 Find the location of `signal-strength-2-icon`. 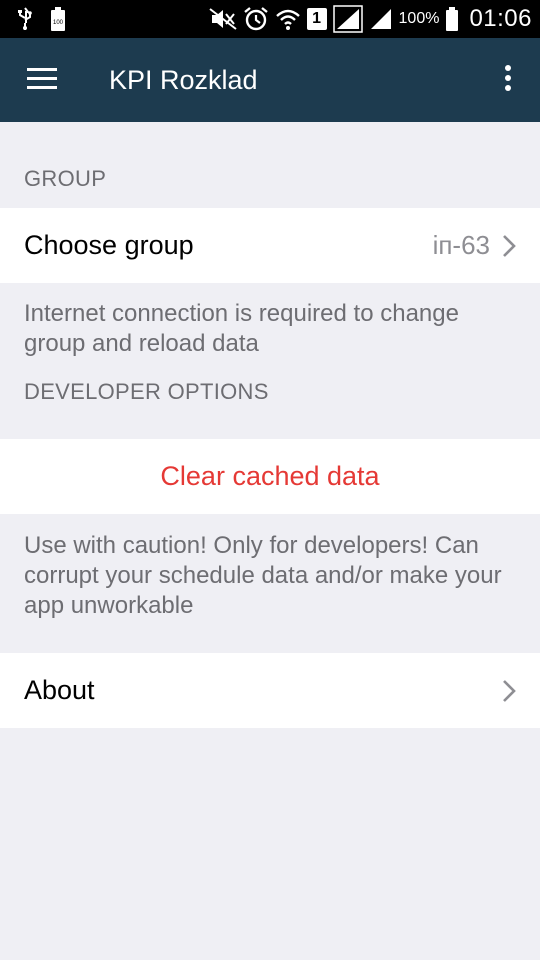

signal-strength-2-icon is located at coordinates (381, 19).